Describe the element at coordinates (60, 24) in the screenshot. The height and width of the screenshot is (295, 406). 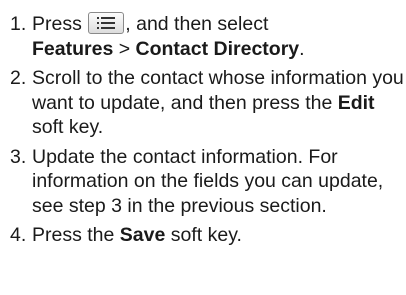
I see `step-text: Press` at that location.